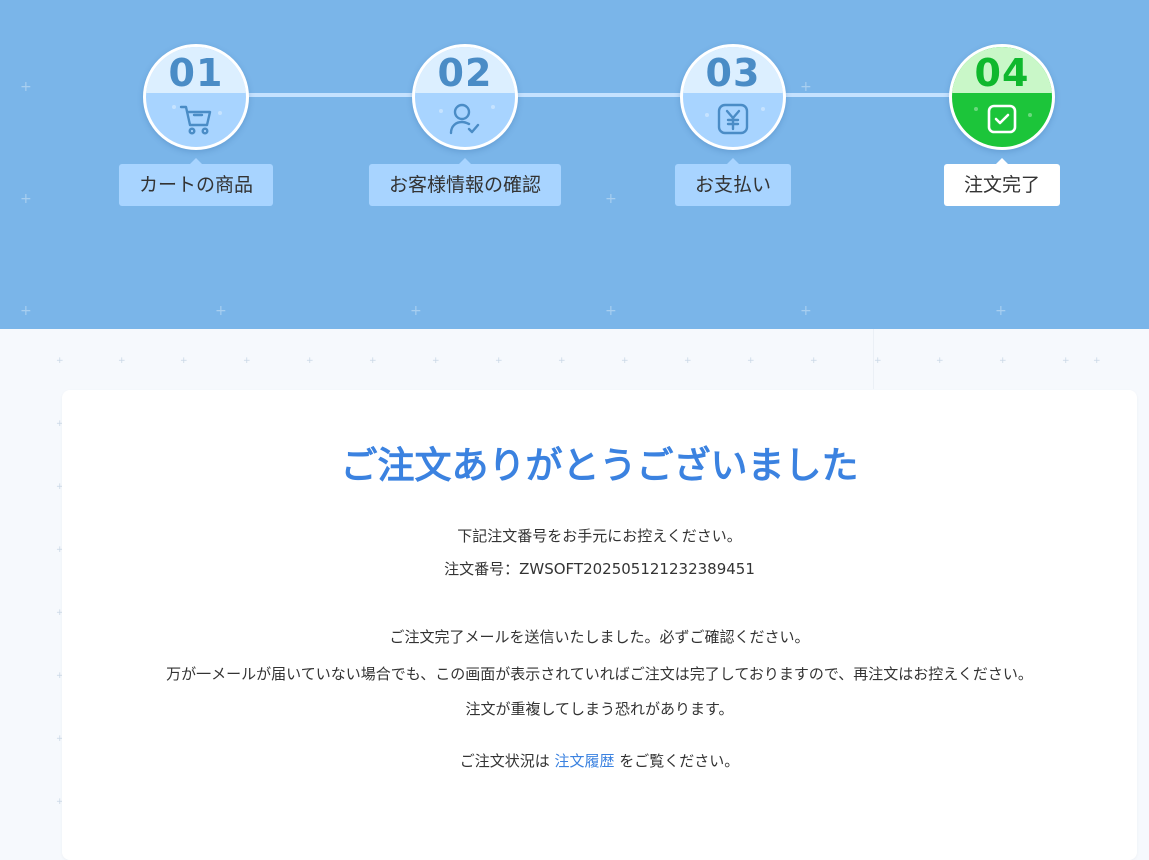 This screenshot has height=860, width=1149. I want to click on step-number: 02, so click(465, 73).